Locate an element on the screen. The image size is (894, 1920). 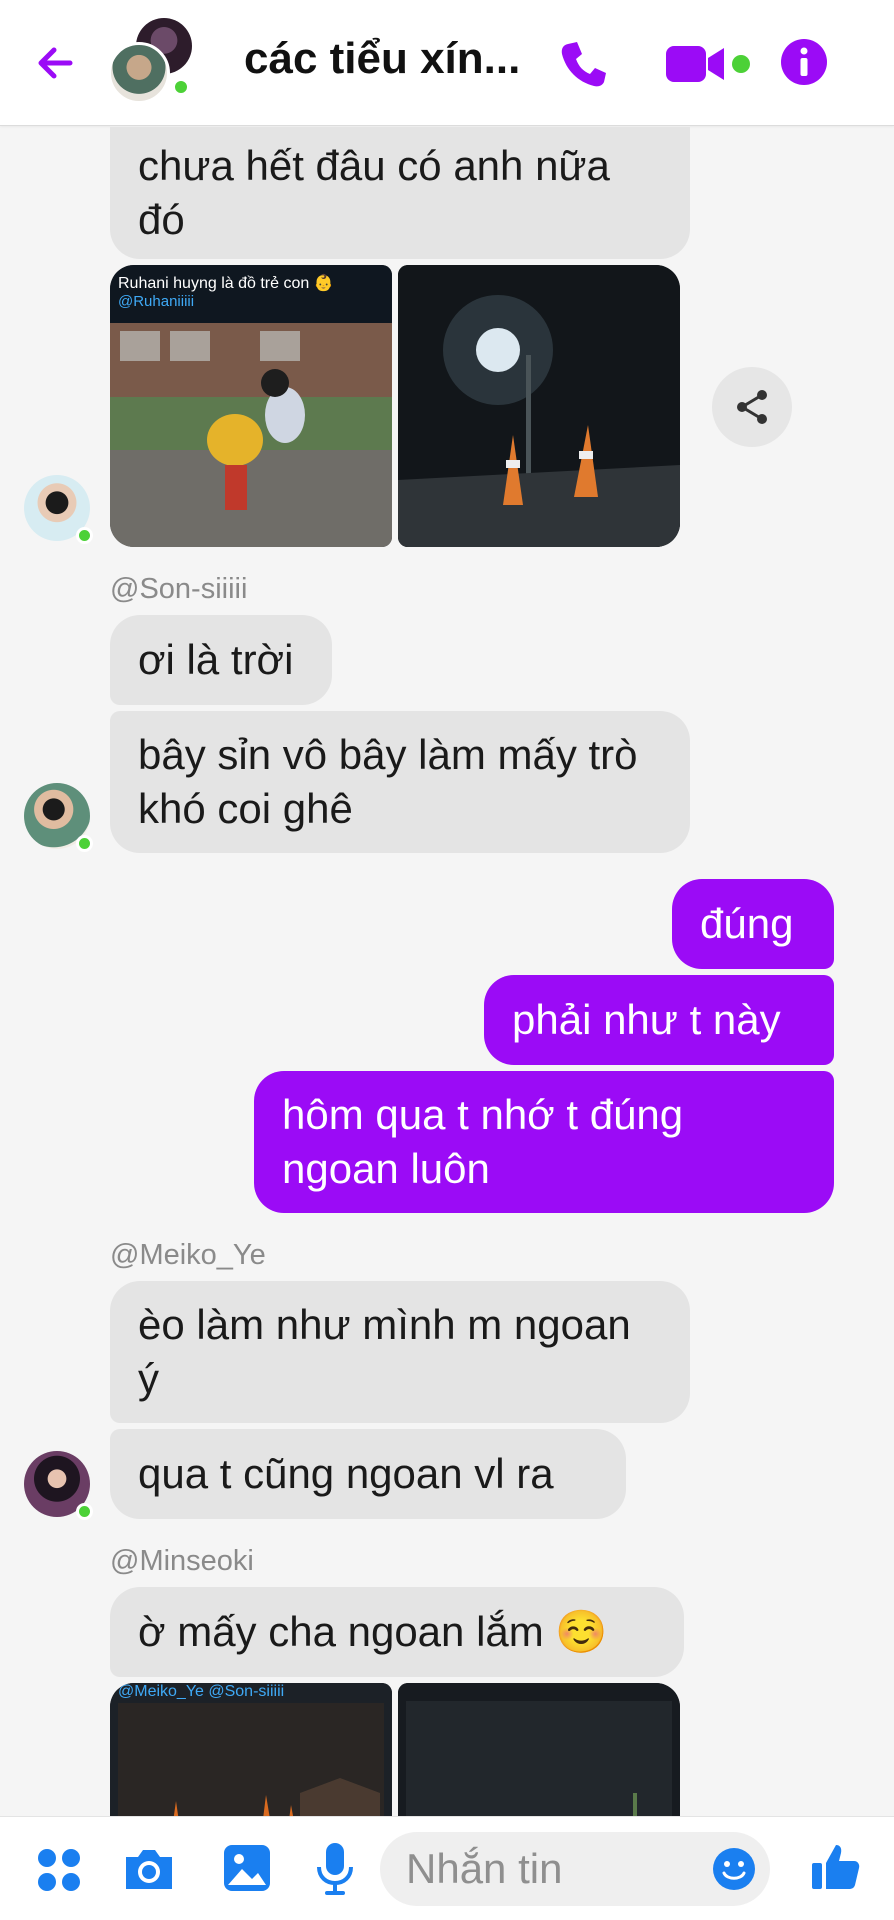
message-bubble-incoming: bây sỉn vô bây làm mấy trò khó coi ghê is located at coordinates (400, 782).